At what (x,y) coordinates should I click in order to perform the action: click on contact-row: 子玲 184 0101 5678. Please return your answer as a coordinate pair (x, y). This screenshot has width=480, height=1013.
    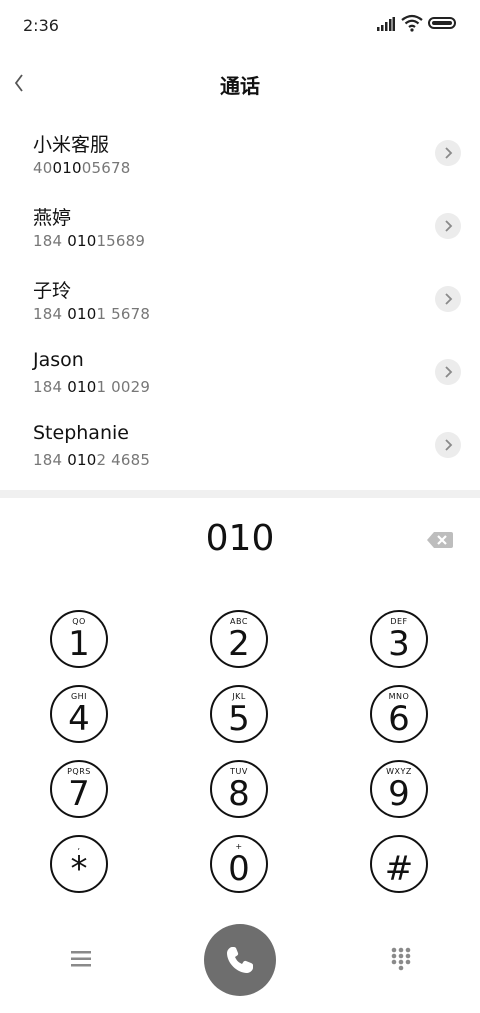
    Looking at the image, I should click on (240, 300).